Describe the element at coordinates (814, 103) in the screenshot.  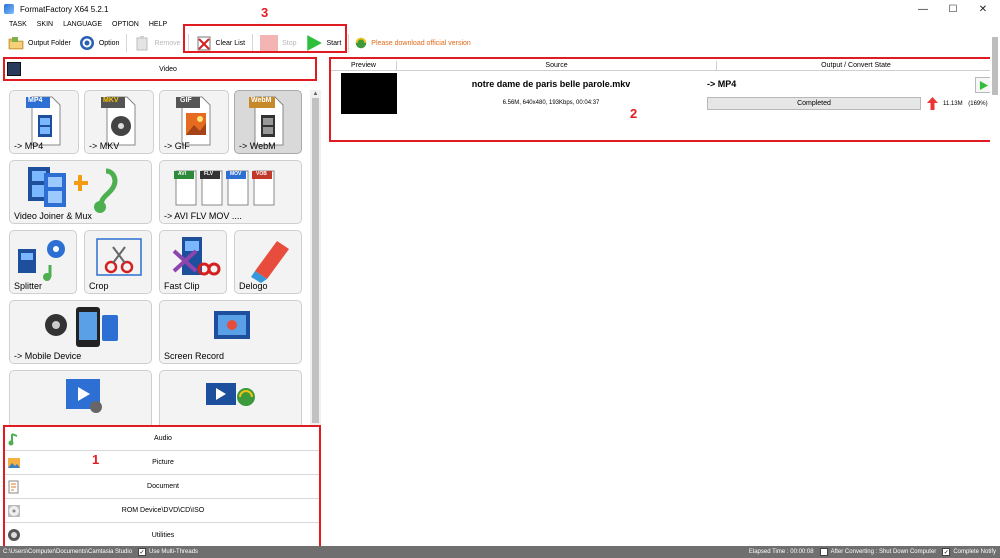
I see `task-state: Completed` at that location.